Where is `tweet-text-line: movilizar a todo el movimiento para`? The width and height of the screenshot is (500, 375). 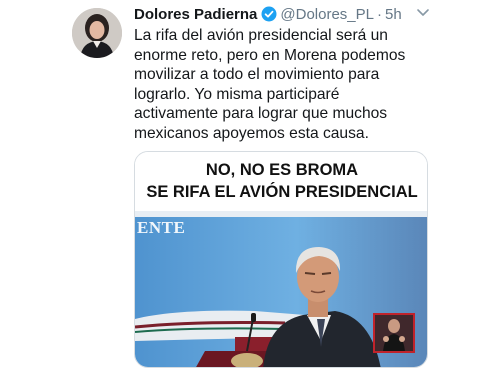
tweet-text-line: movilizar a todo el movimiento para is located at coordinates (257, 75).